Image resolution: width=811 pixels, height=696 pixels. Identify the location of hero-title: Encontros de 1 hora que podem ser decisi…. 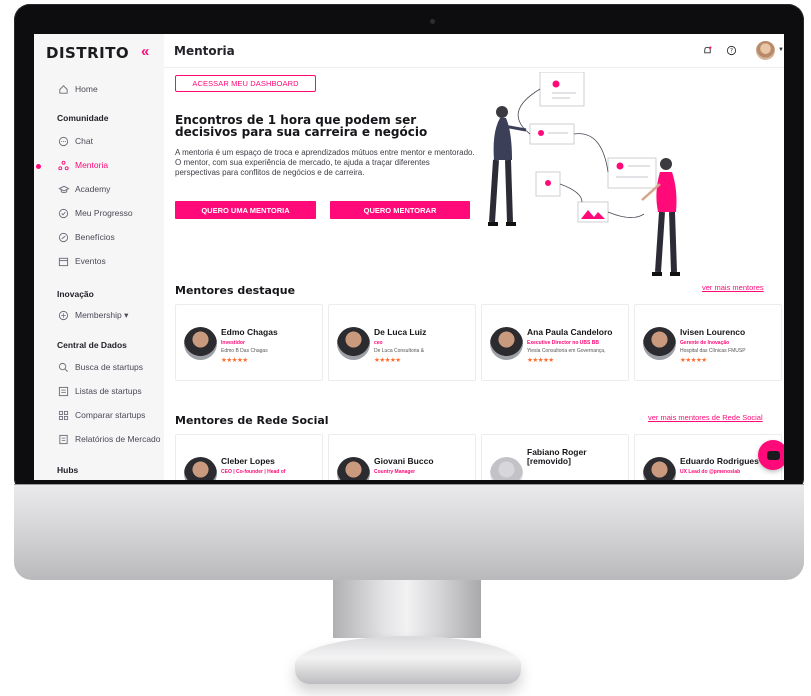
(301, 126).